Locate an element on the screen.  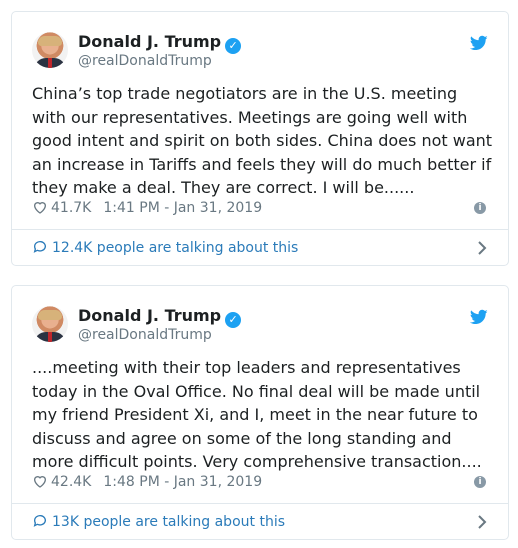
tweet-meta: 41.7K 1:41 PM - Jan 31, 2019 i is located at coordinates (260, 208).